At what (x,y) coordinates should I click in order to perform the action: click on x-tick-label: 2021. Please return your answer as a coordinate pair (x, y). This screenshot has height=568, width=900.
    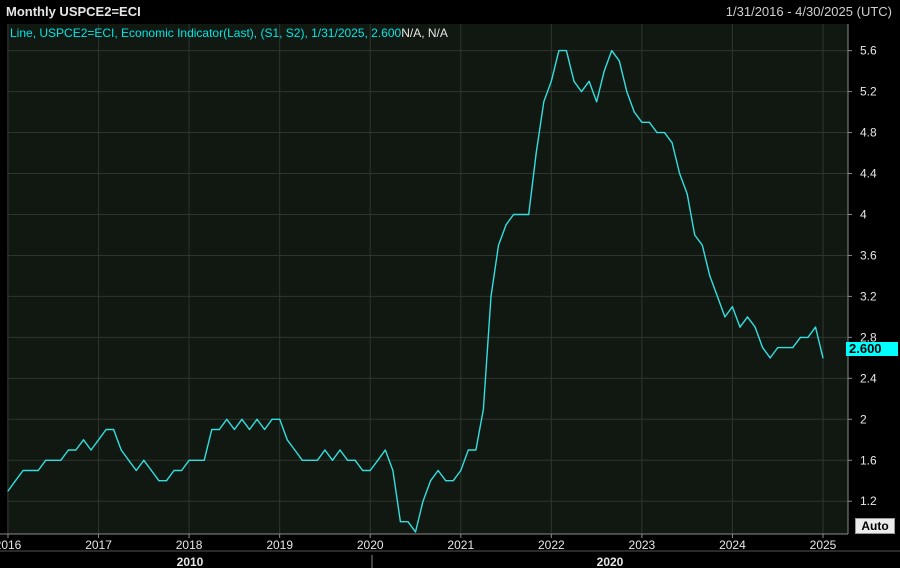
    Looking at the image, I should click on (460, 545).